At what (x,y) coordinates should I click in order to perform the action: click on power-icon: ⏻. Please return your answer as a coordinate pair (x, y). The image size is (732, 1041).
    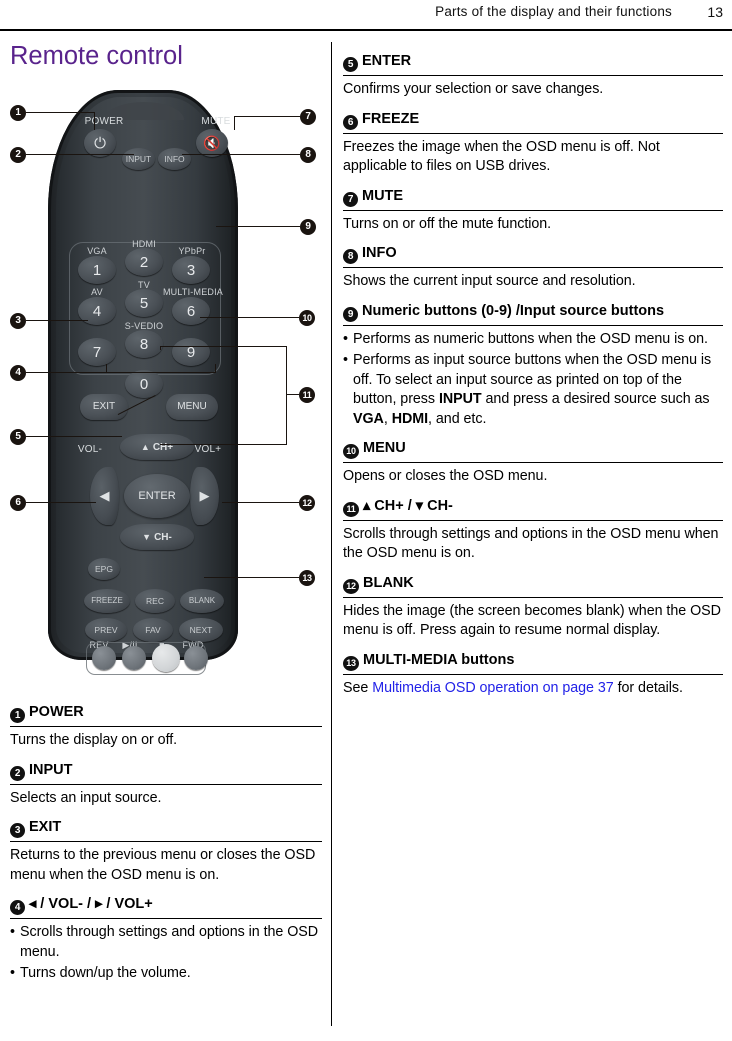
    Looking at the image, I should click on (100, 143).